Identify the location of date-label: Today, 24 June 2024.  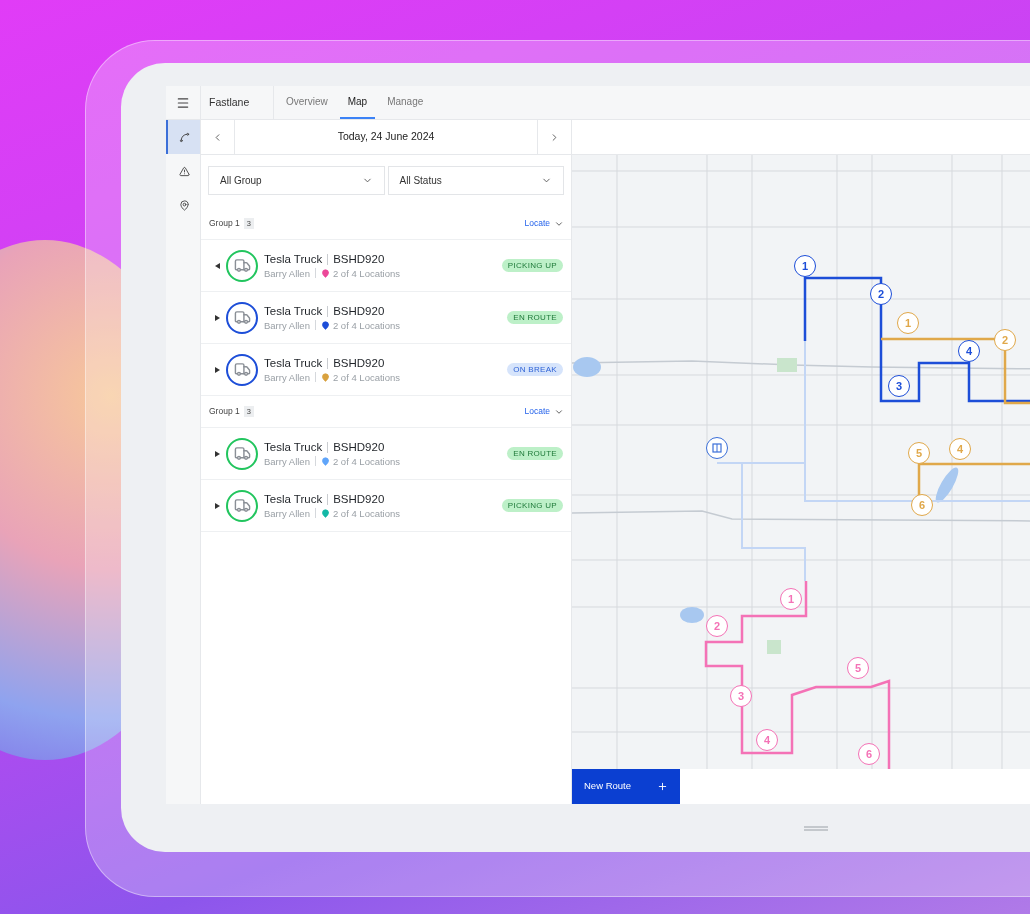
(386, 137).